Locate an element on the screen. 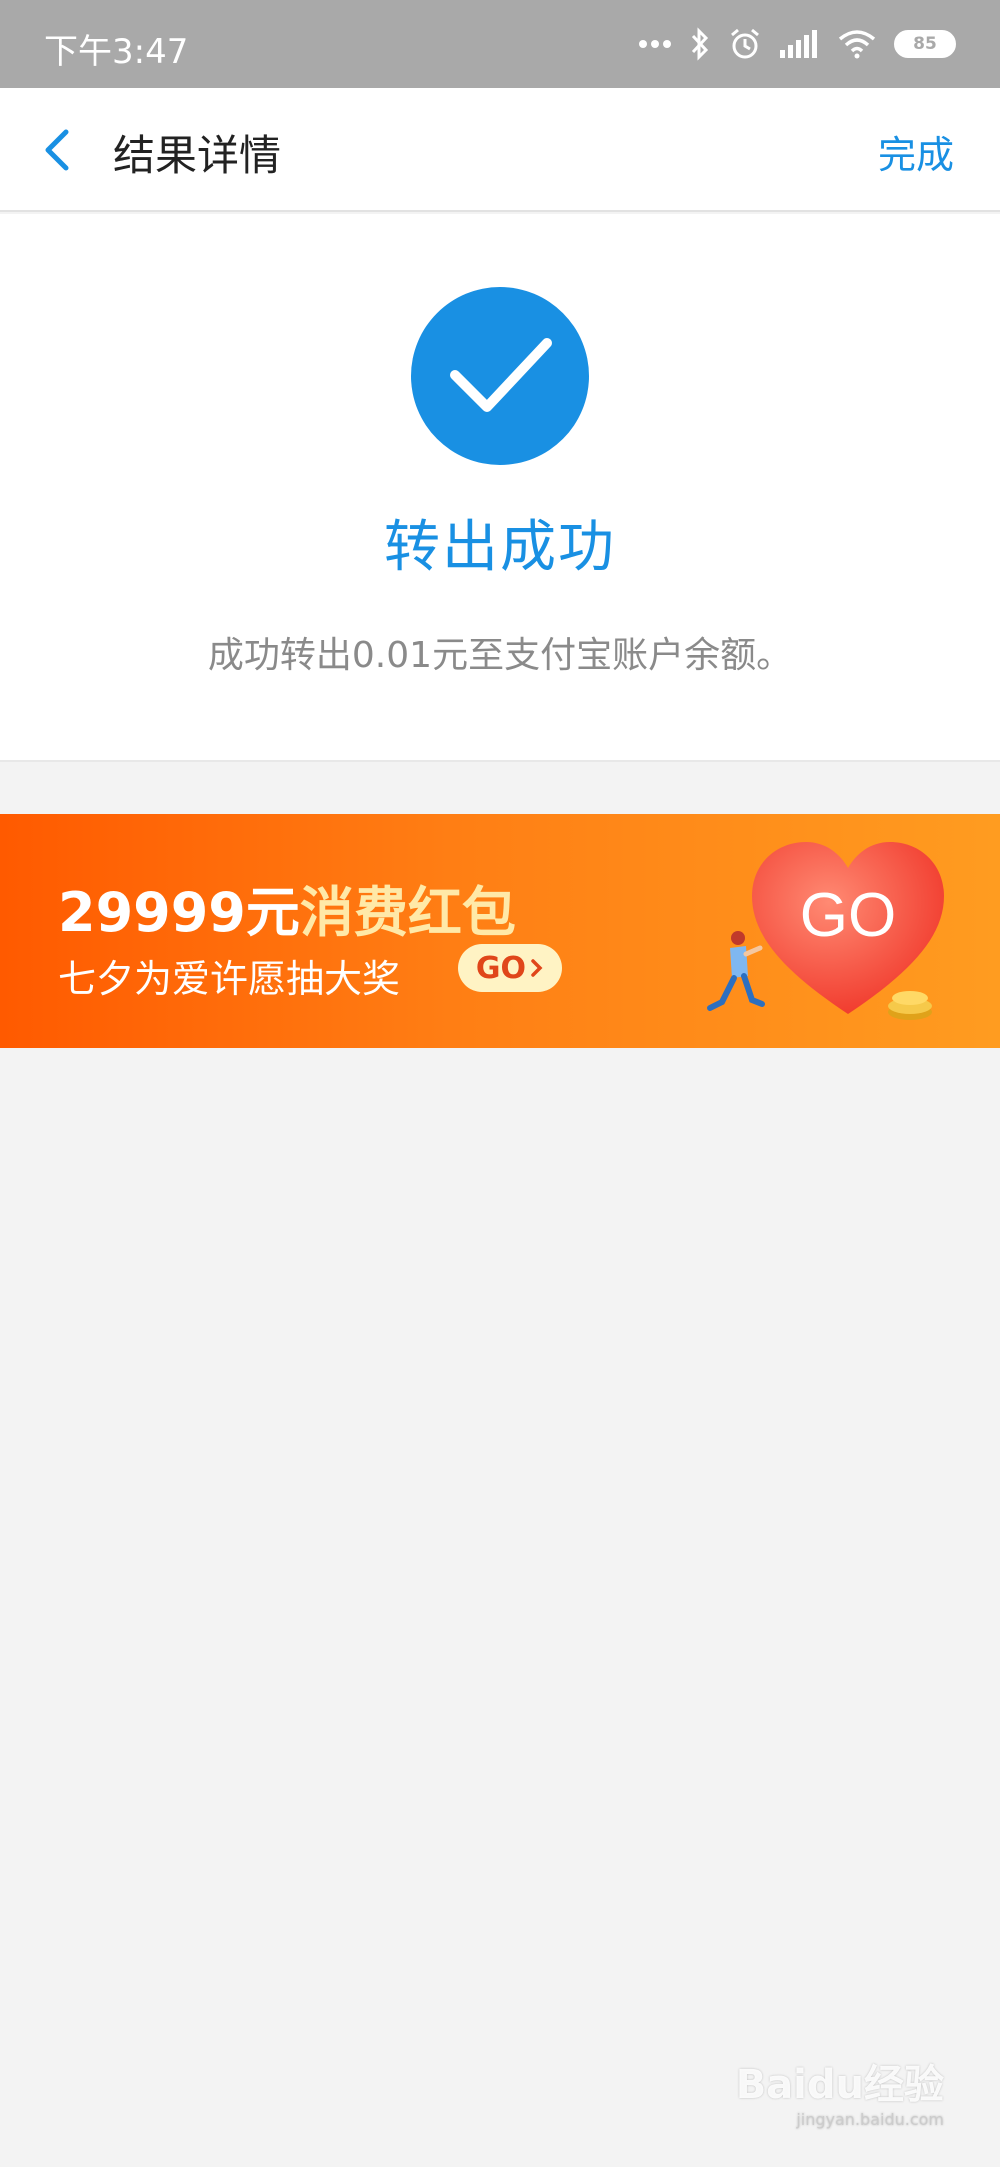  check-circle-icon is located at coordinates (500, 376).